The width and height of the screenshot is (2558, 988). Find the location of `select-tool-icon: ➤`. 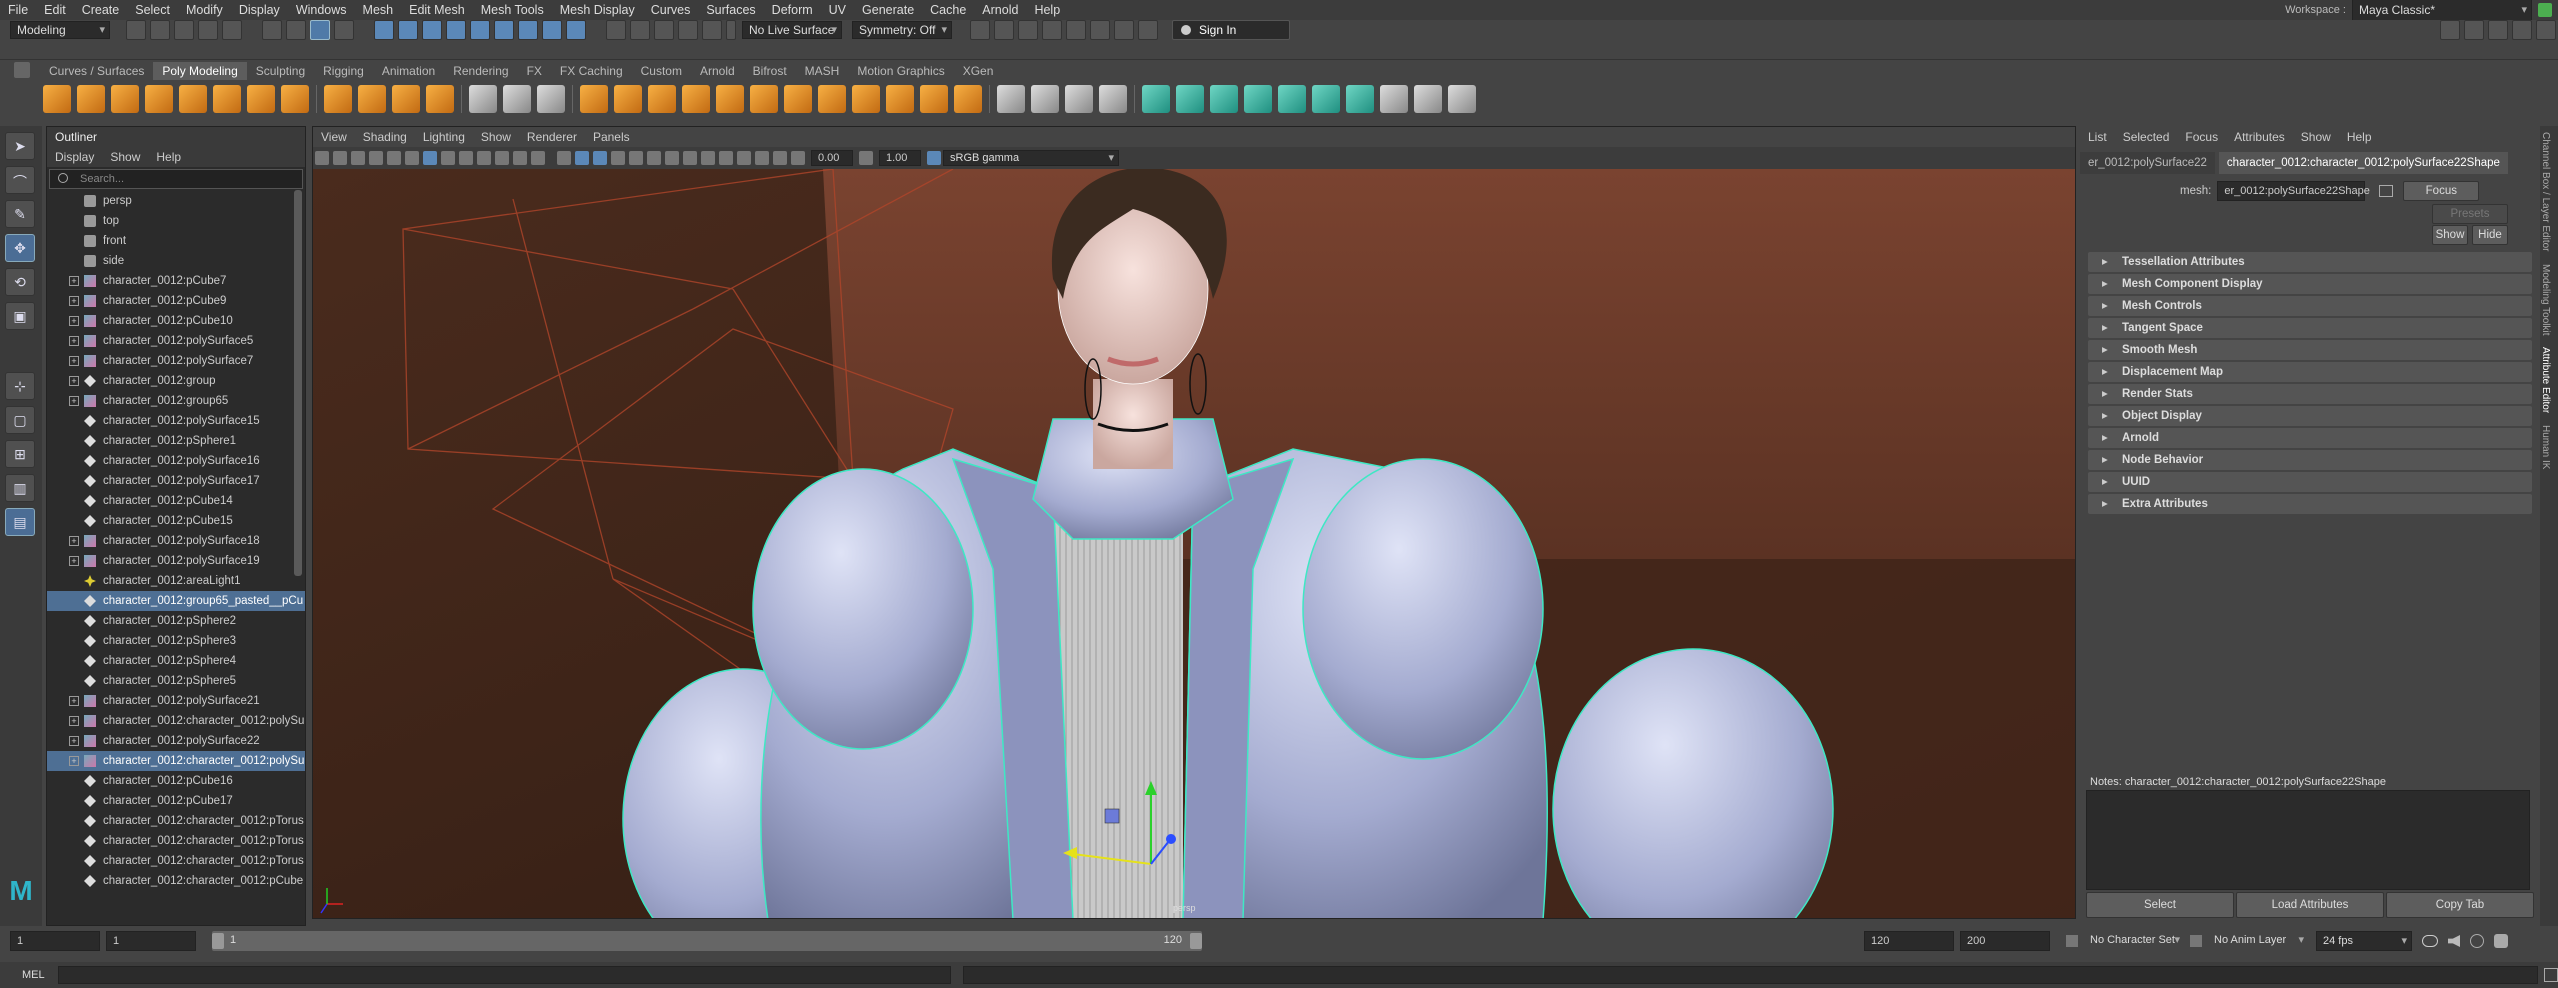

select-tool-icon: ➤ is located at coordinates (20, 146).